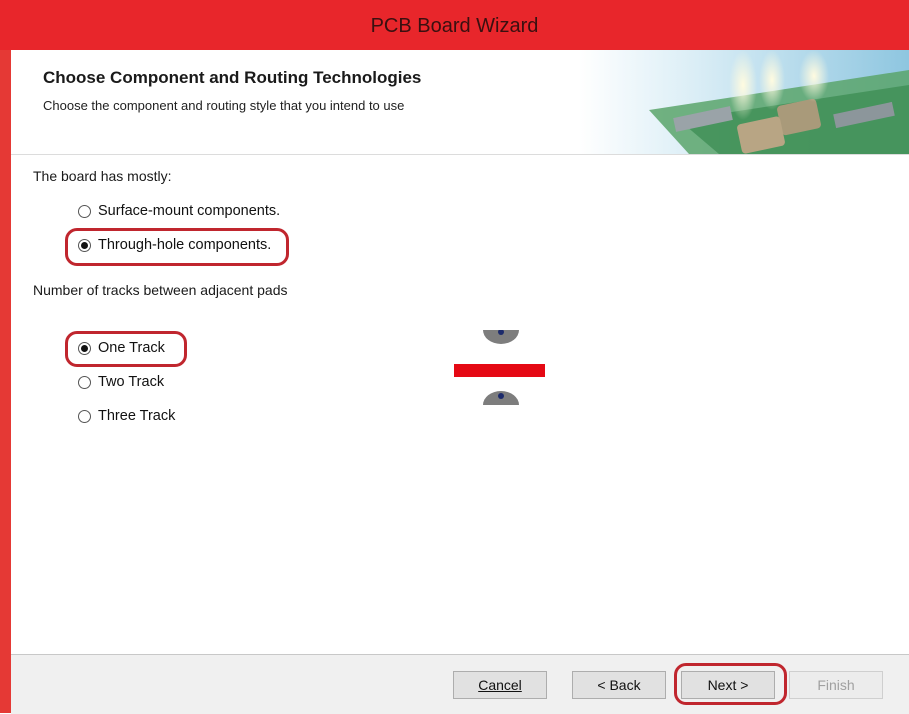 The height and width of the screenshot is (714, 909). I want to click on cancel-button-label: Cancel, so click(500, 685).